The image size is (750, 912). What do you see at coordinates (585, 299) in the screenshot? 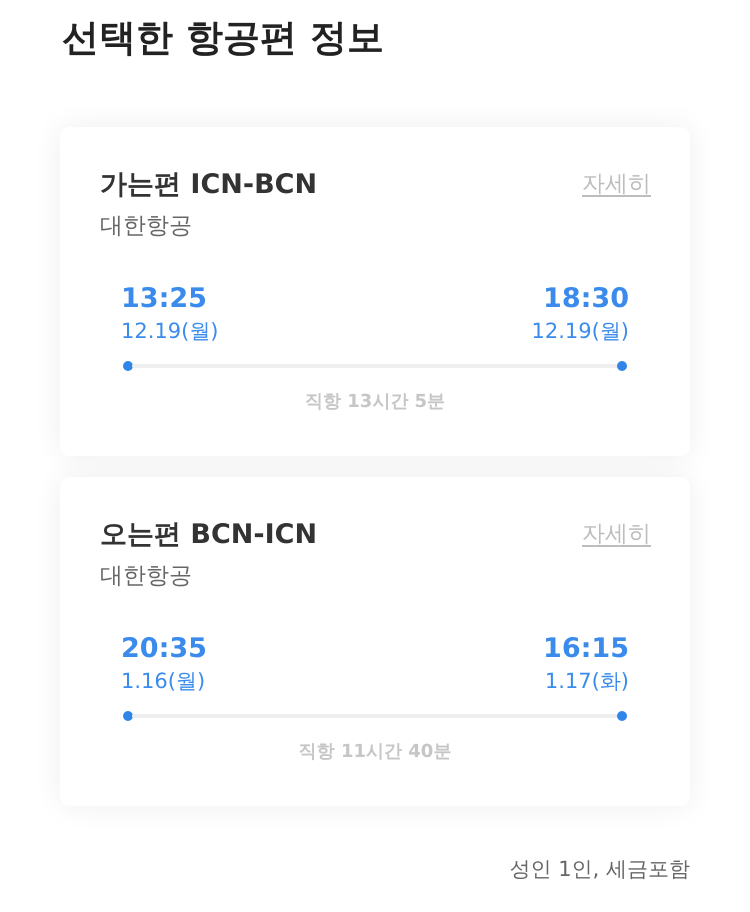
I see `arrival-time: 18:30` at bounding box center [585, 299].